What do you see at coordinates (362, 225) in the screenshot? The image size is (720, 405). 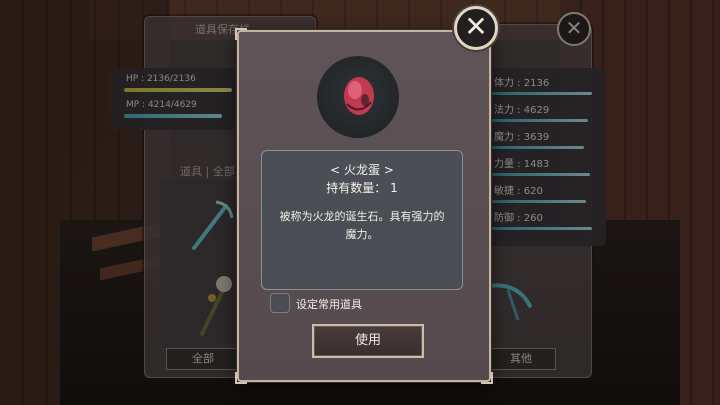 I see `item-description: 被称为火龙的诞生石。具有强力的魔力。` at bounding box center [362, 225].